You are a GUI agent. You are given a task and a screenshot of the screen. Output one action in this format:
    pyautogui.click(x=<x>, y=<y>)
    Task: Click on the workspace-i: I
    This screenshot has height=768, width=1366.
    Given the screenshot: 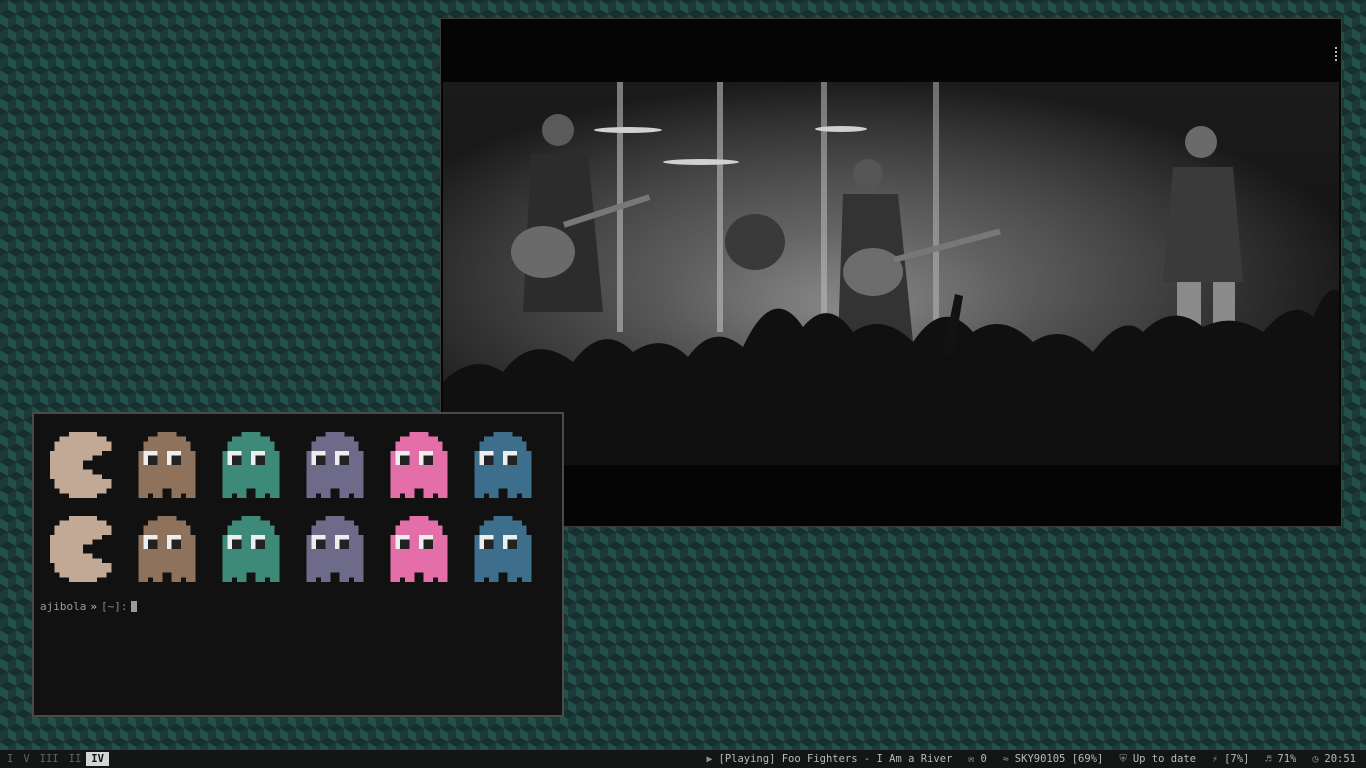 What is the action you would take?
    pyautogui.click(x=10, y=759)
    